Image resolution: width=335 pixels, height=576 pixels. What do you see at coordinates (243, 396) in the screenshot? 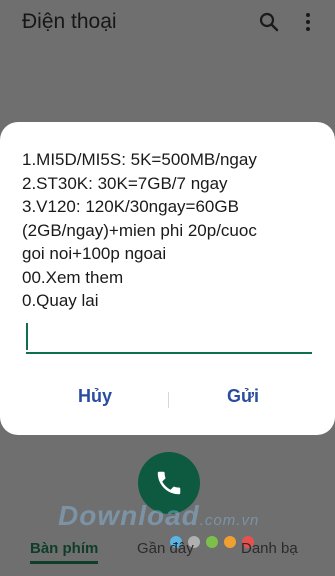
I see `send-button: Gửi` at bounding box center [243, 396].